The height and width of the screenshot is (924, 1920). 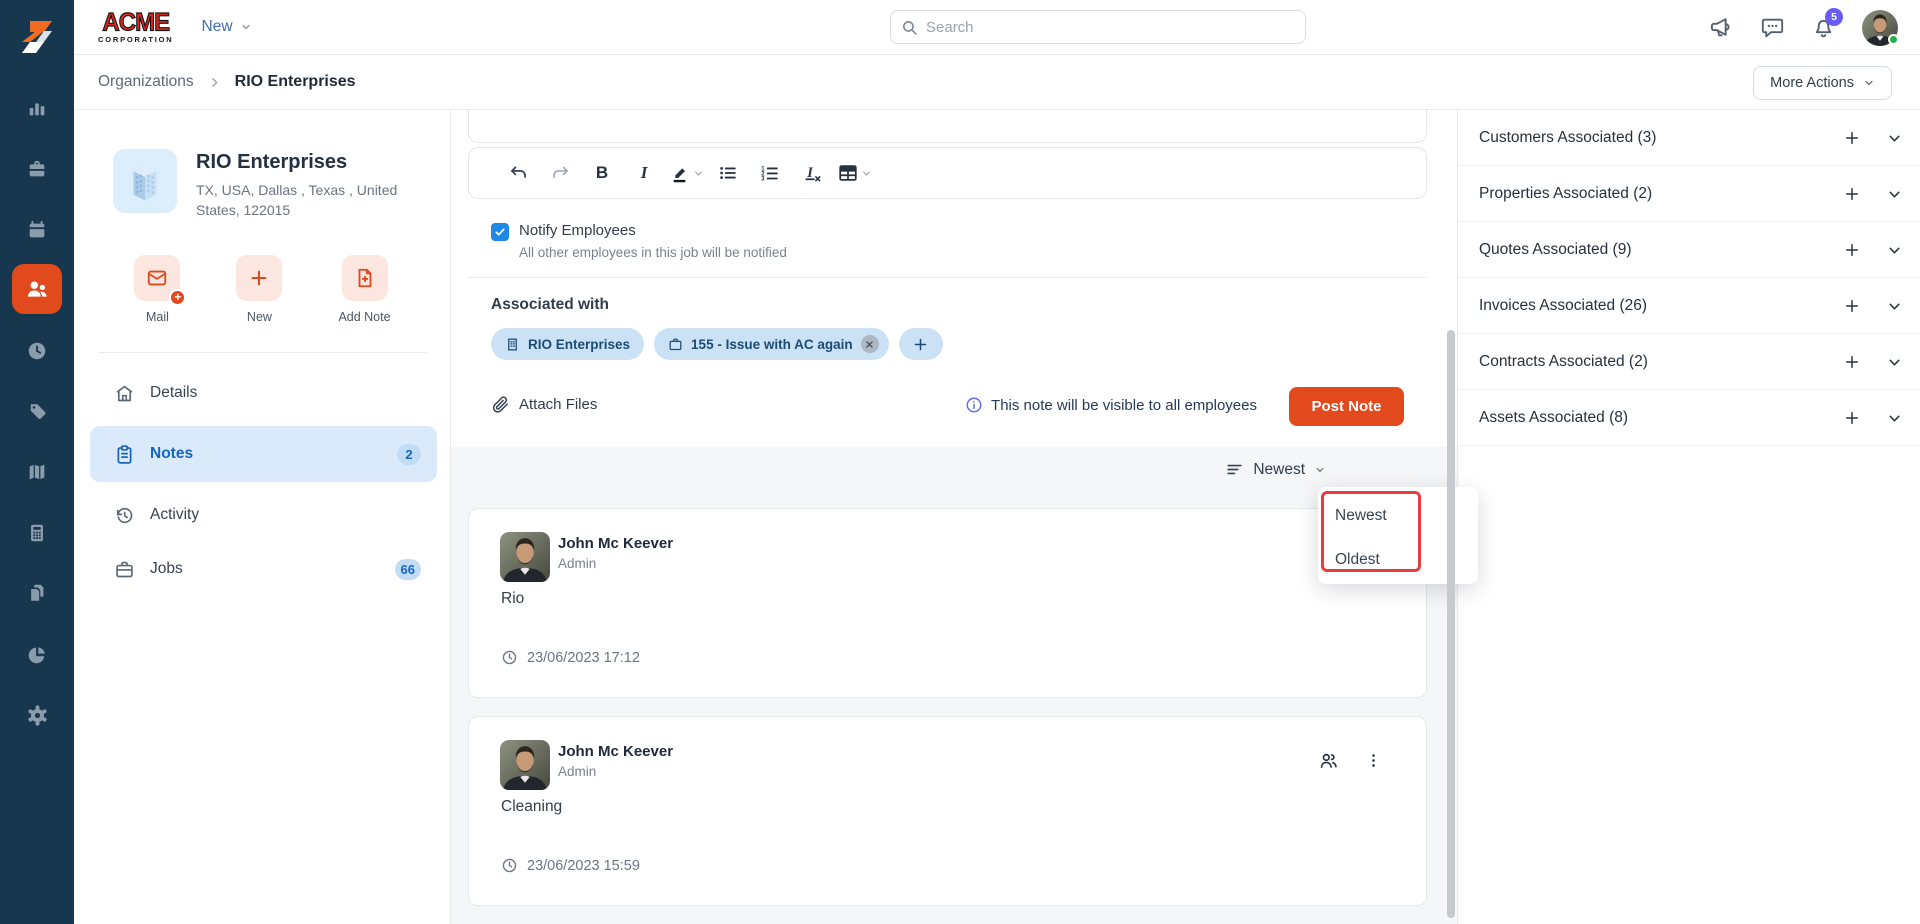 I want to click on main-scrollbar, so click(x=1451, y=624).